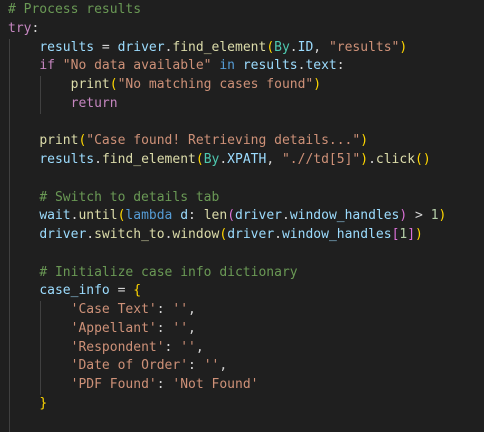 The image size is (484, 432). Describe the element at coordinates (434, 216) in the screenshot. I see `code-token: 1` at that location.